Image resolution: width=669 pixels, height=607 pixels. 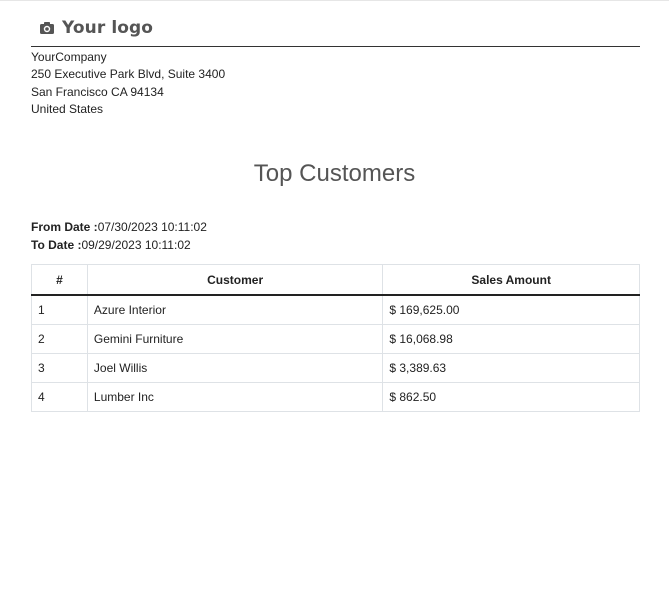 I want to click on customer-name: Lumber Inc, so click(x=235, y=397).